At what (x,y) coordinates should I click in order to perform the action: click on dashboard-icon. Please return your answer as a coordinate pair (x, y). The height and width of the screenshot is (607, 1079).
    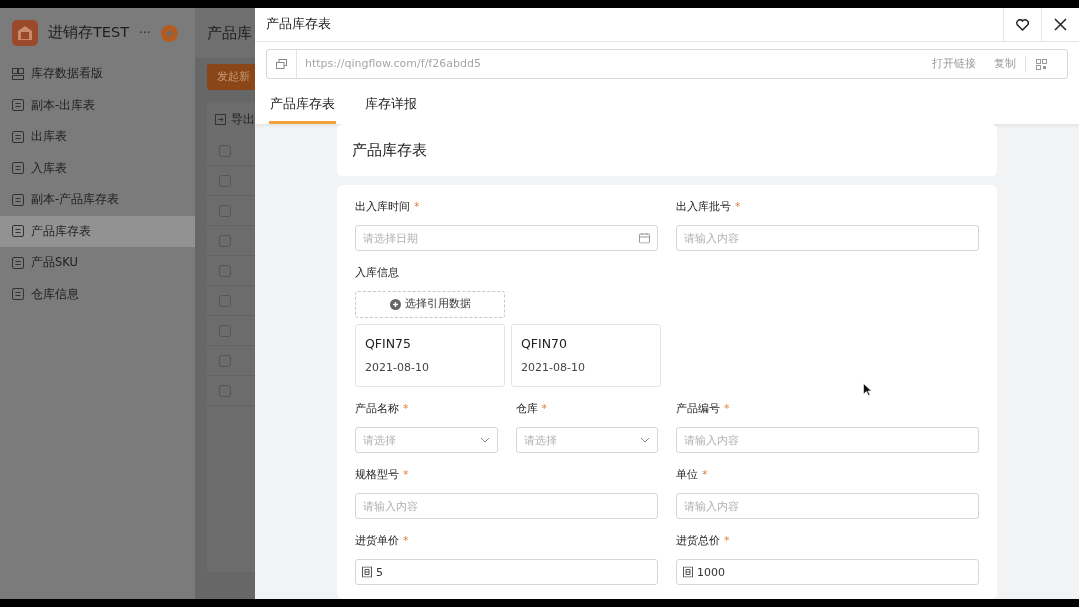
    Looking at the image, I should click on (18, 73).